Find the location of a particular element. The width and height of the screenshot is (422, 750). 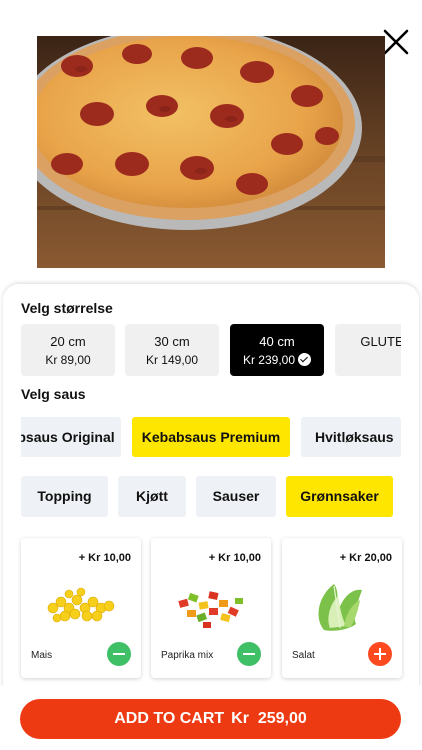

size-price: Kr 239,00 is located at coordinates (269, 360).